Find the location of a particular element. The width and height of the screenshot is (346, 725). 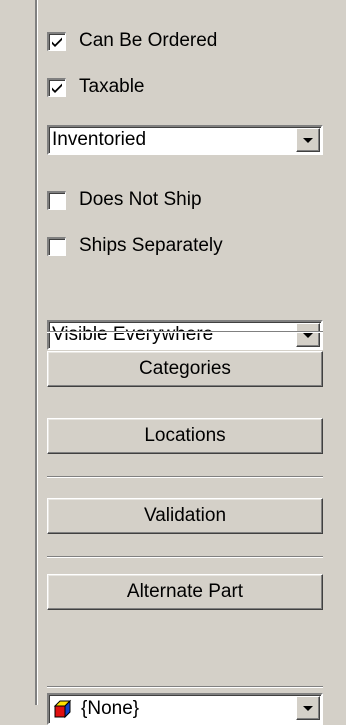

inventory-type-select: Inventoried is located at coordinates (185, 140).